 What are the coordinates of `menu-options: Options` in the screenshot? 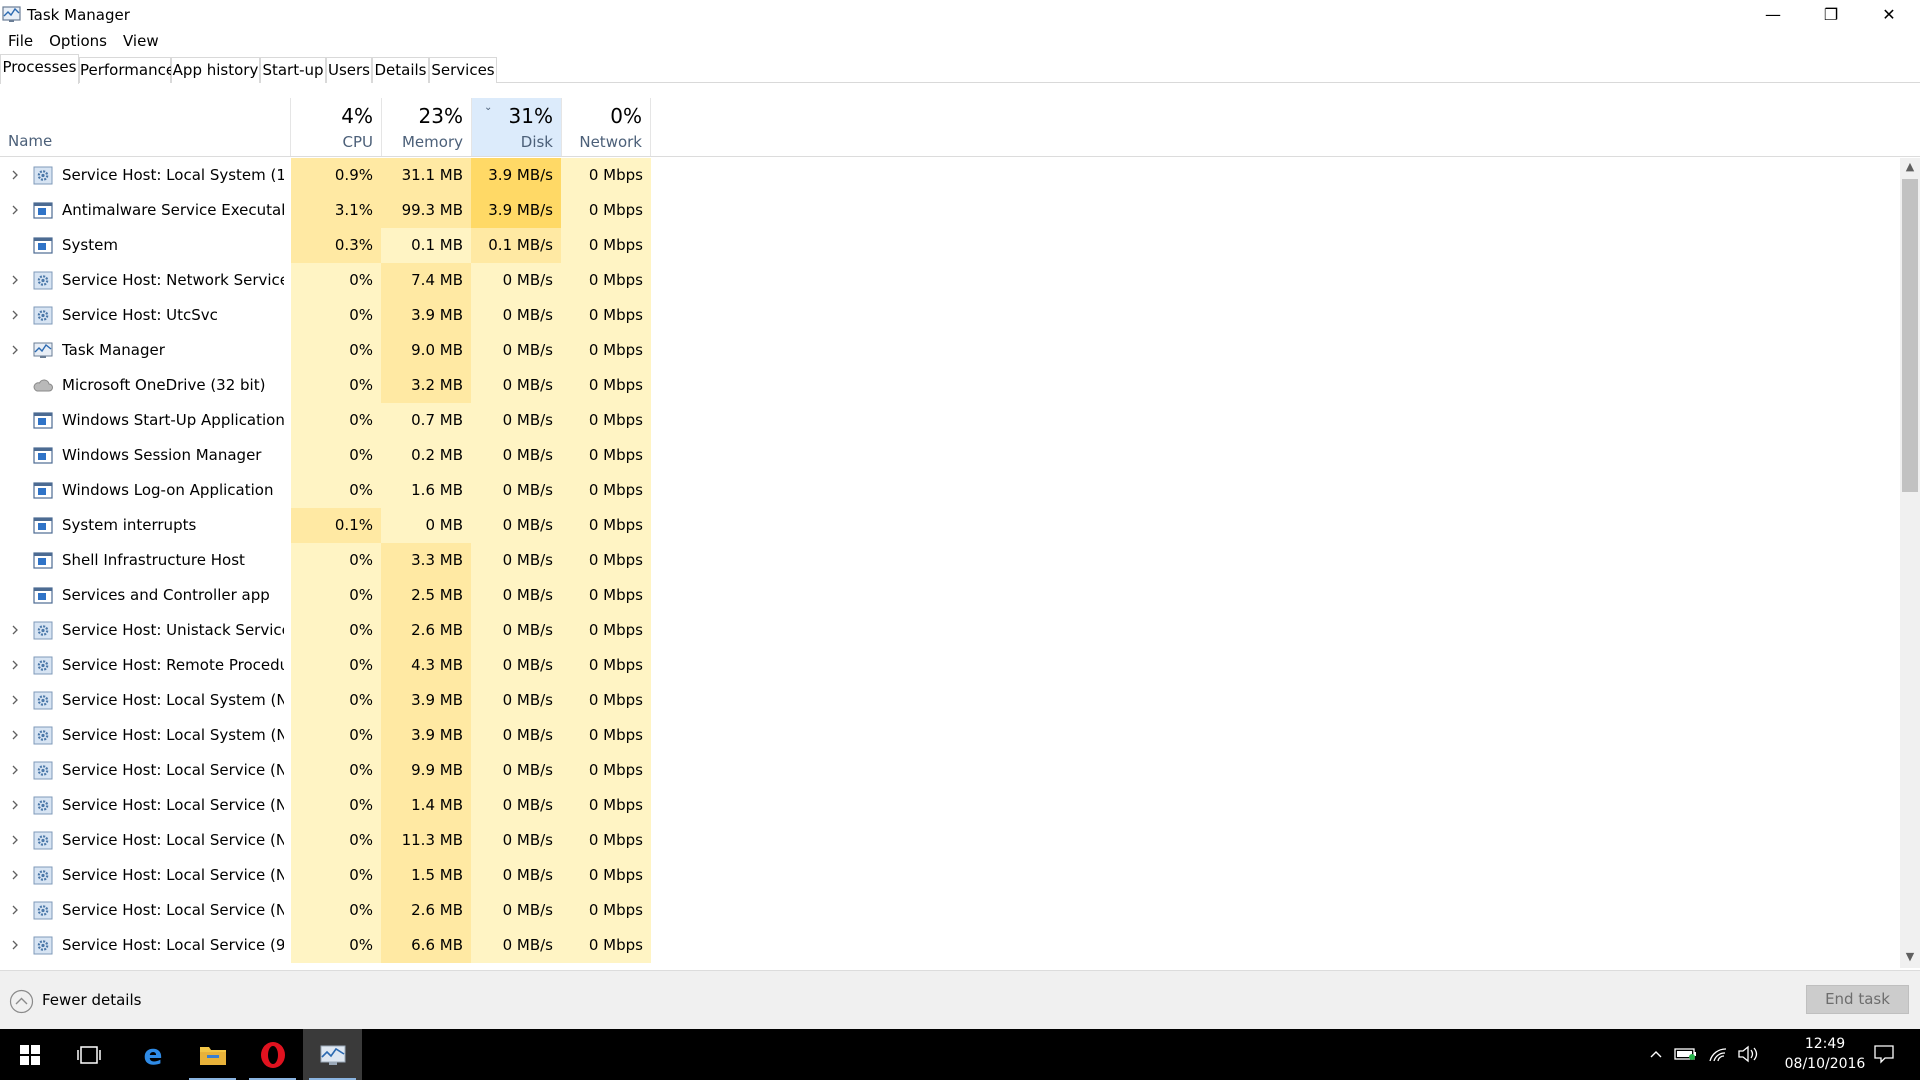 It's located at (78, 41).